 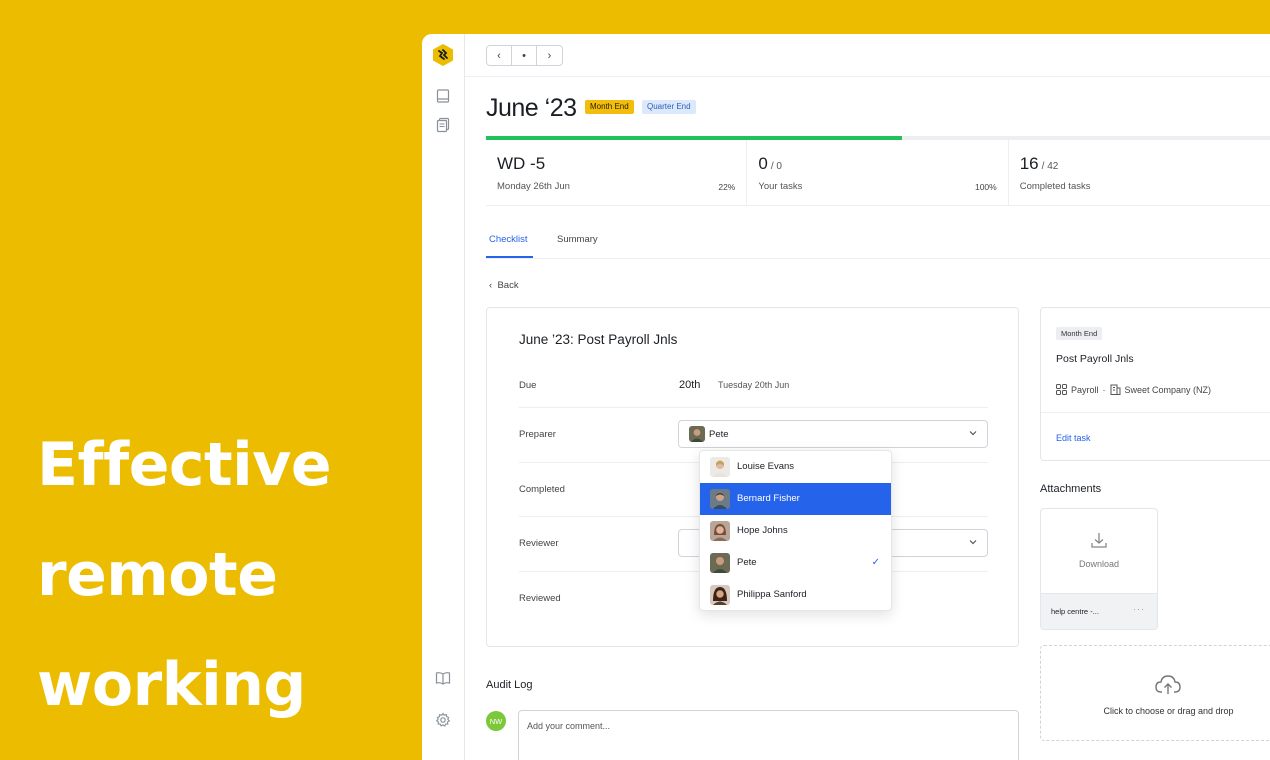 What do you see at coordinates (499, 55) in the screenshot?
I see `prev-button: ‹` at bounding box center [499, 55].